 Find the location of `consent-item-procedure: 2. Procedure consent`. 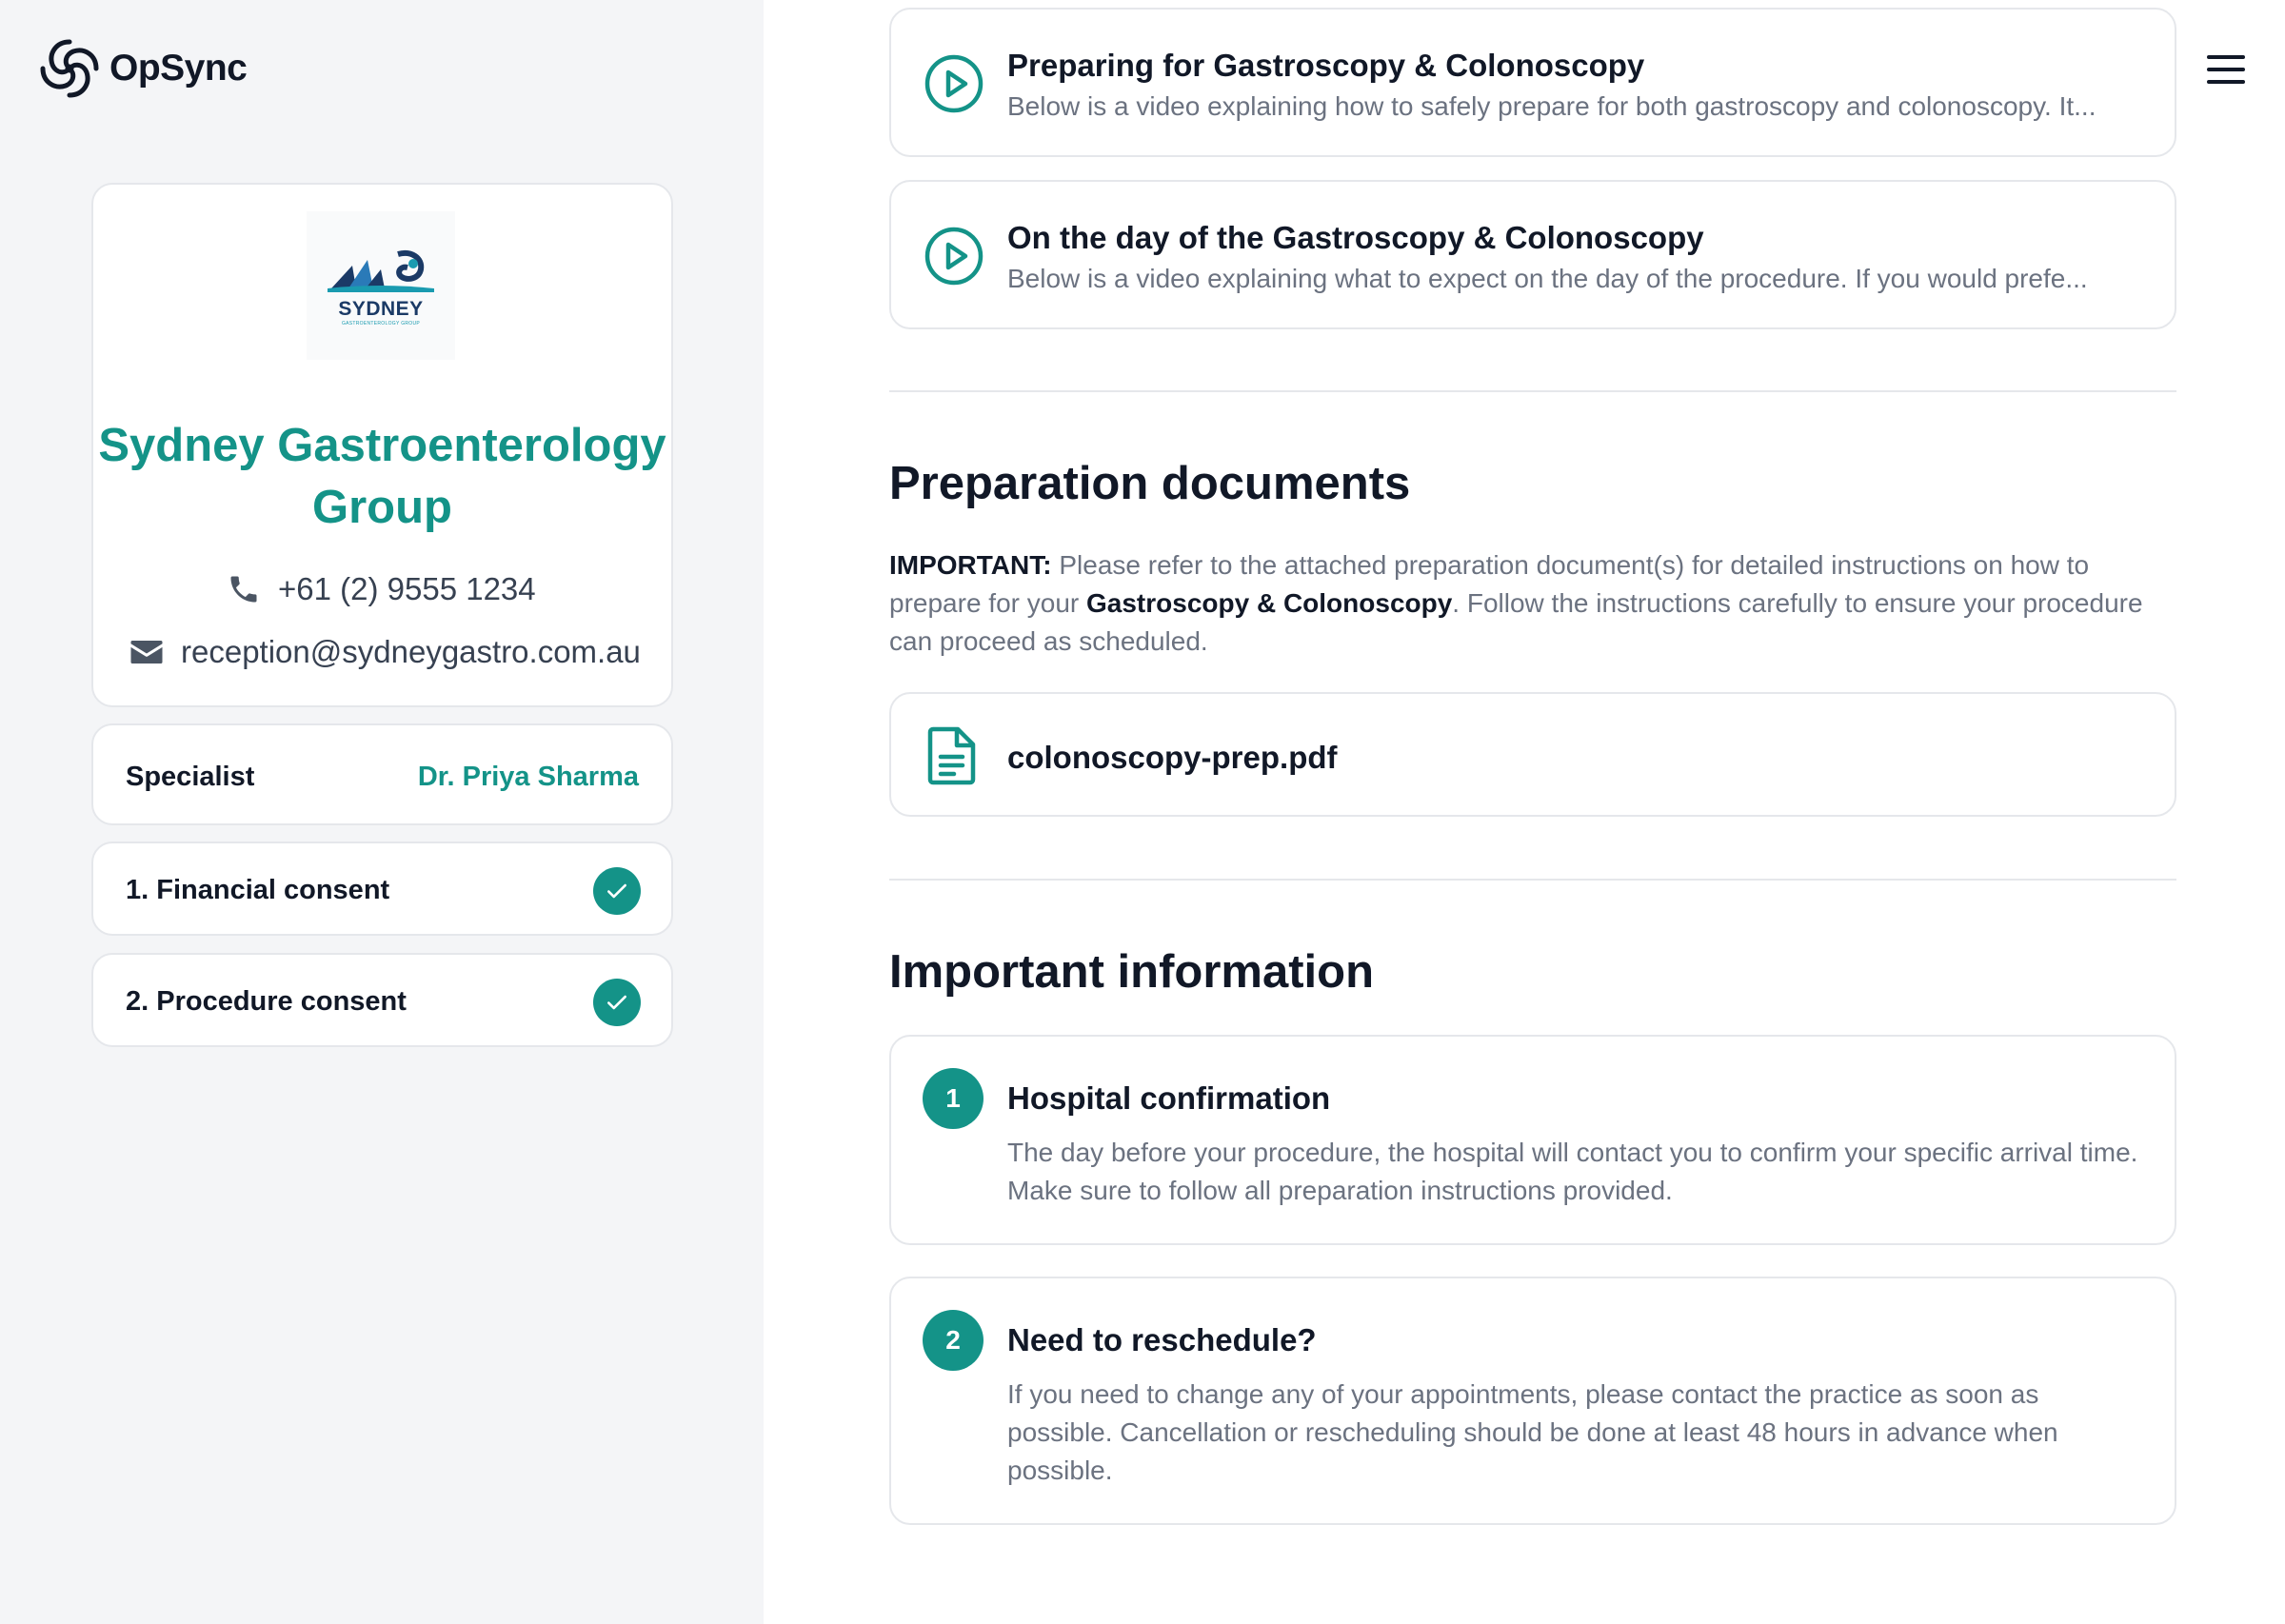

consent-item-procedure: 2. Procedure consent is located at coordinates (382, 1000).